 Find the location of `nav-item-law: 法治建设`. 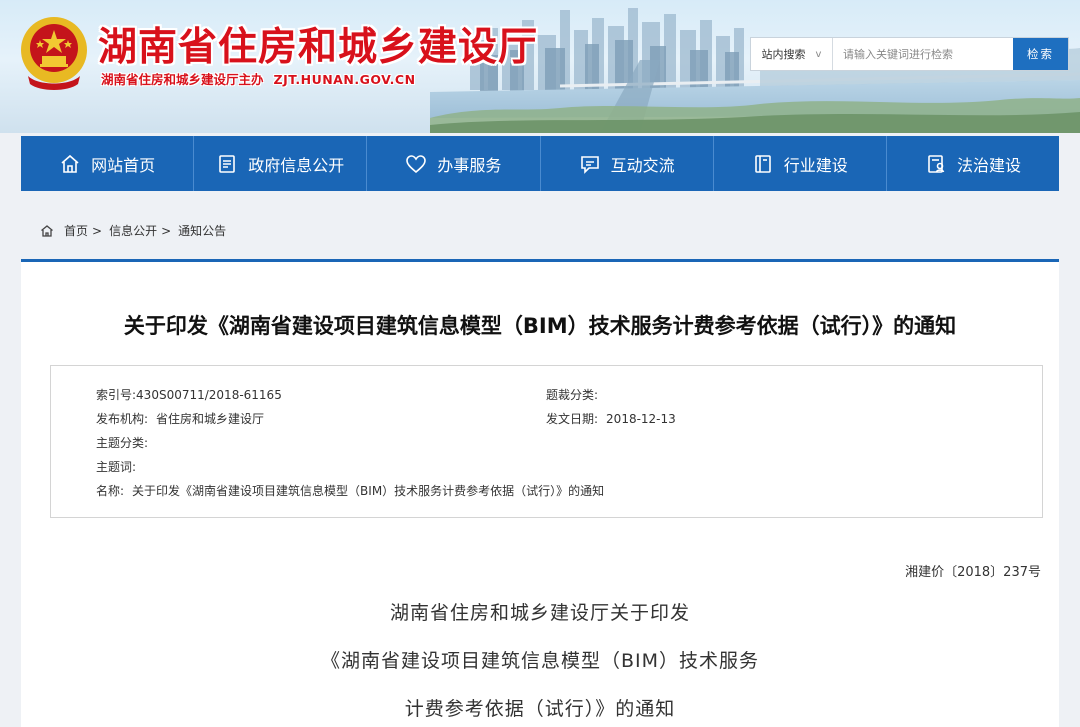

nav-item-law: 法治建设 is located at coordinates (973, 163).